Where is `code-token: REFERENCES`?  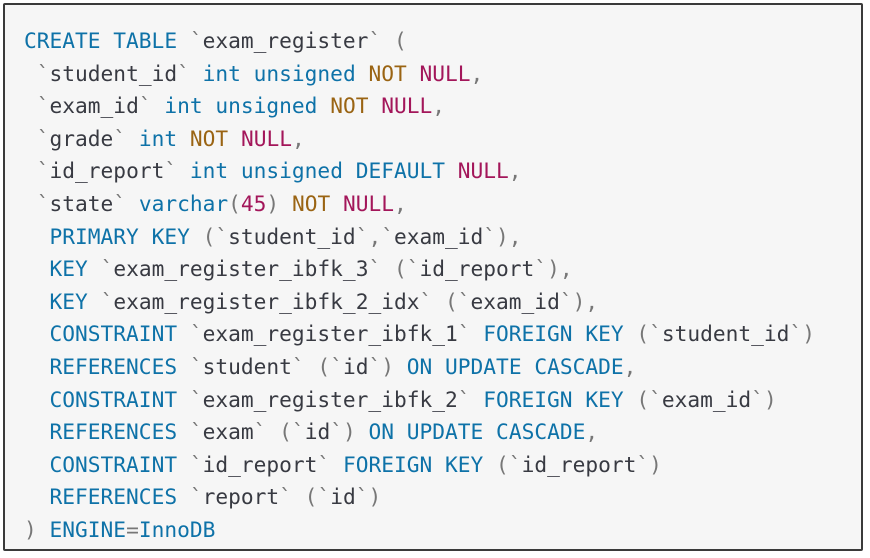
code-token: REFERENCES is located at coordinates (113, 497).